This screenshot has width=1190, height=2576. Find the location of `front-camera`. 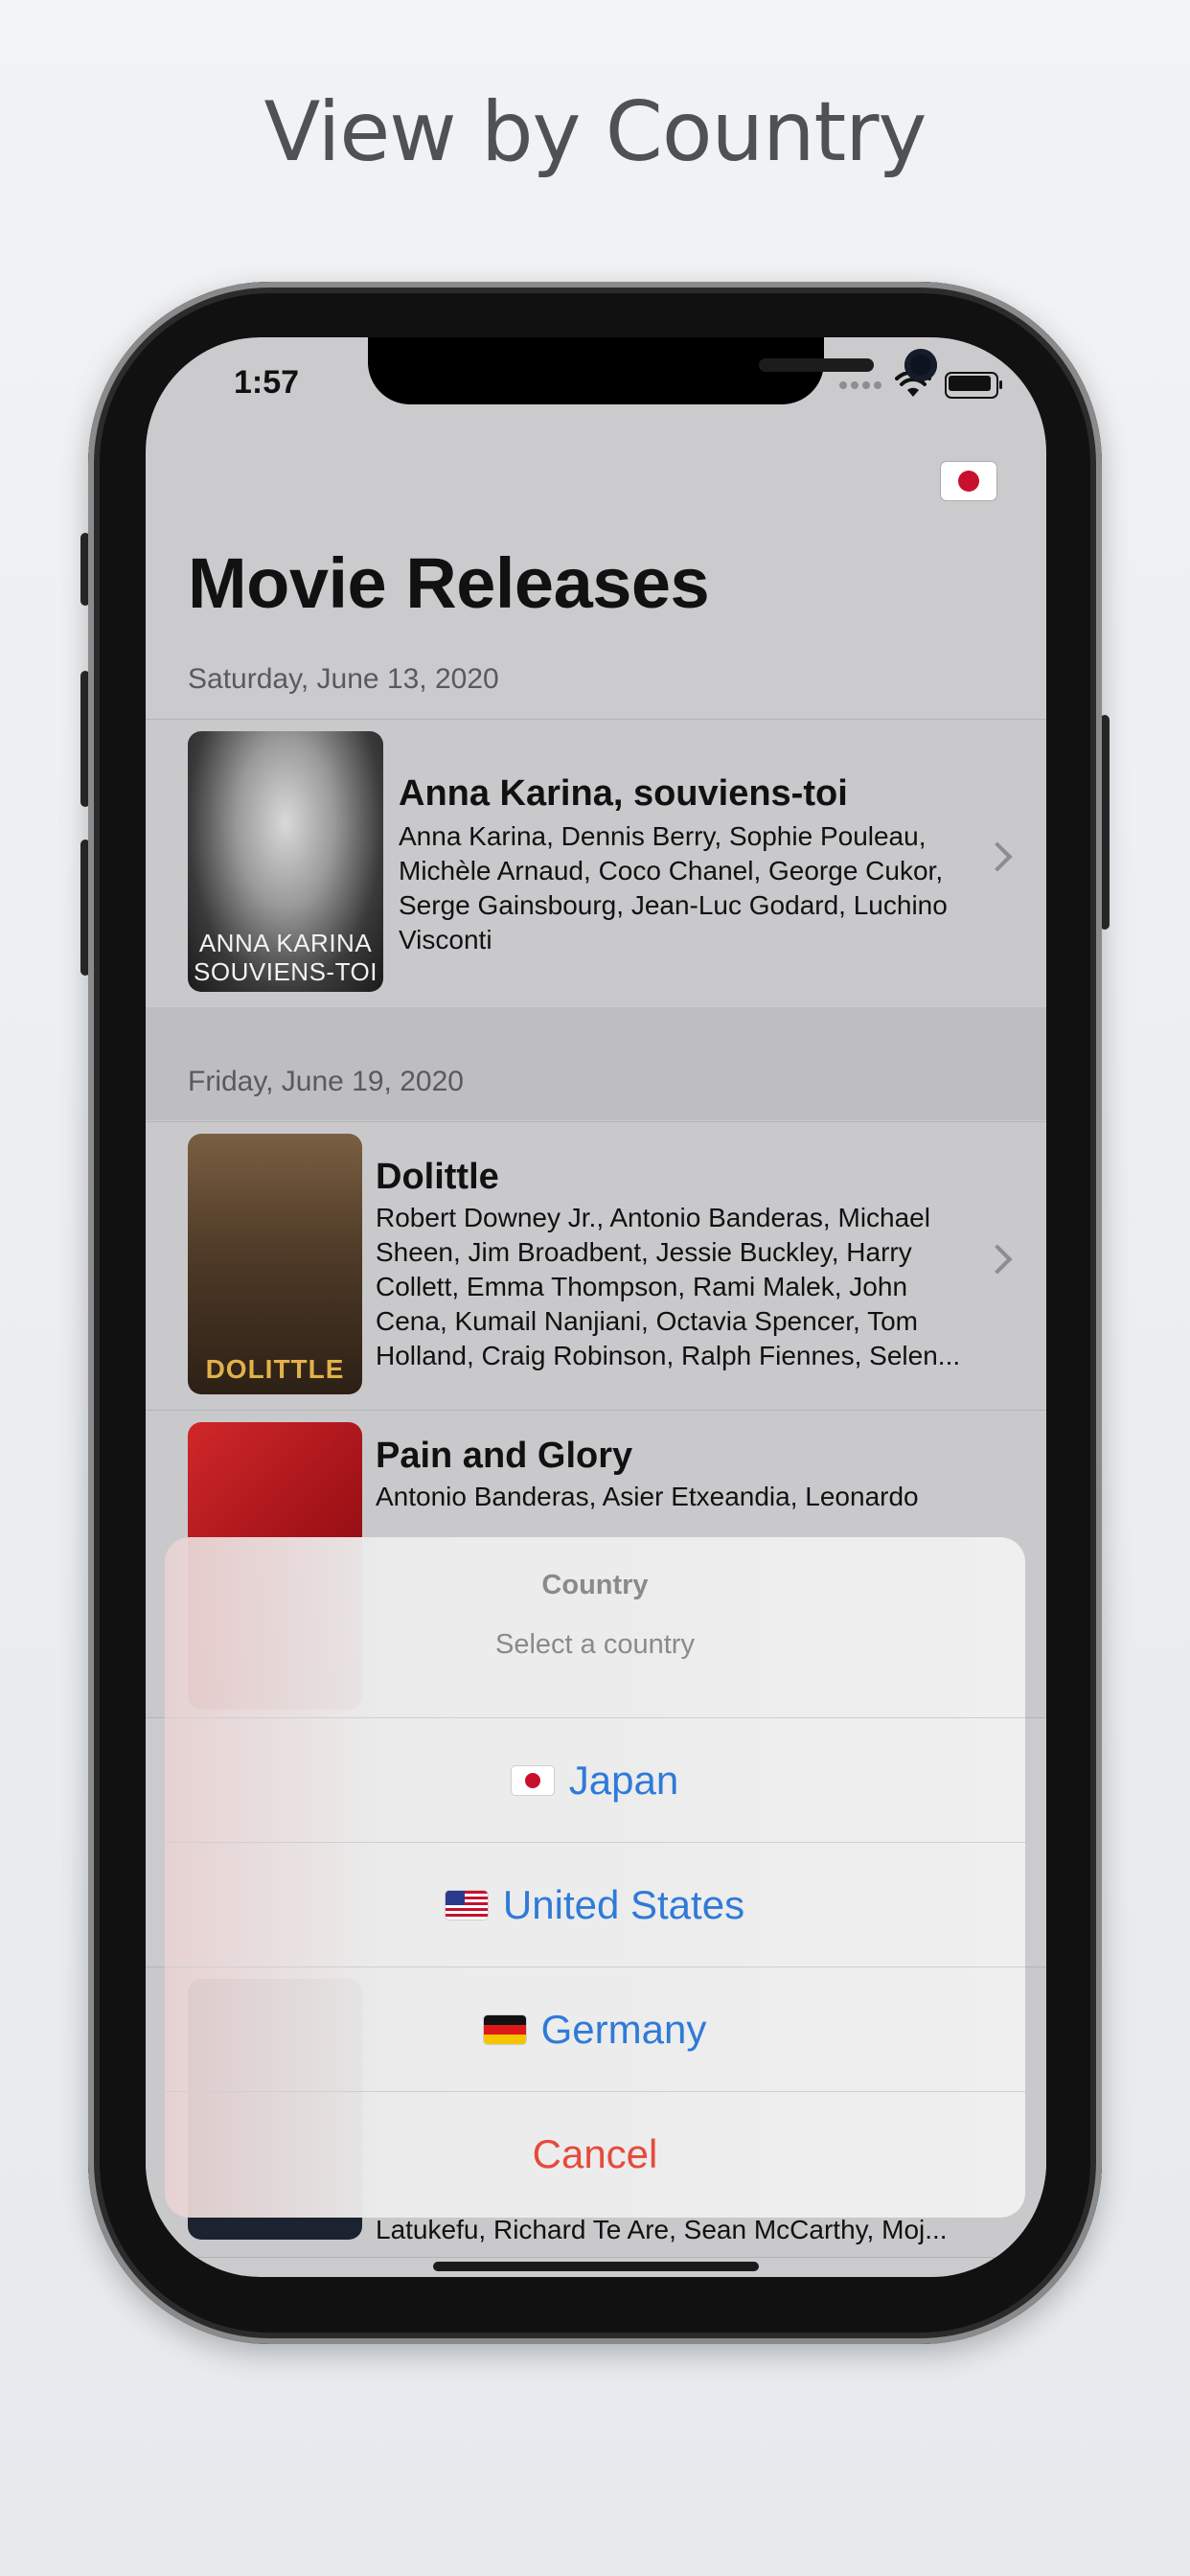

front-camera is located at coordinates (921, 365).